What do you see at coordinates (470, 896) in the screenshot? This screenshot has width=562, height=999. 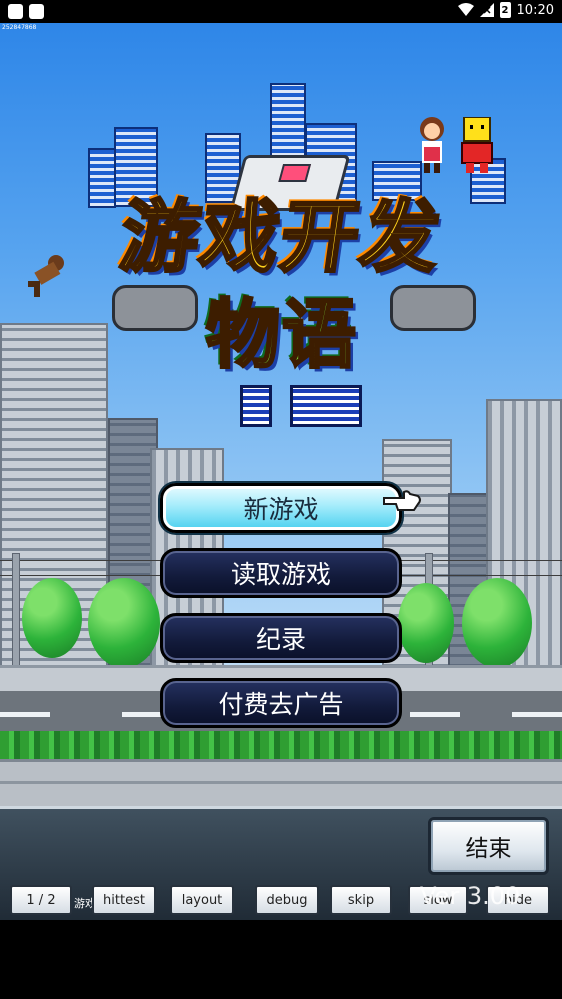 I see `version-label: Ver 3.00` at bounding box center [470, 896].